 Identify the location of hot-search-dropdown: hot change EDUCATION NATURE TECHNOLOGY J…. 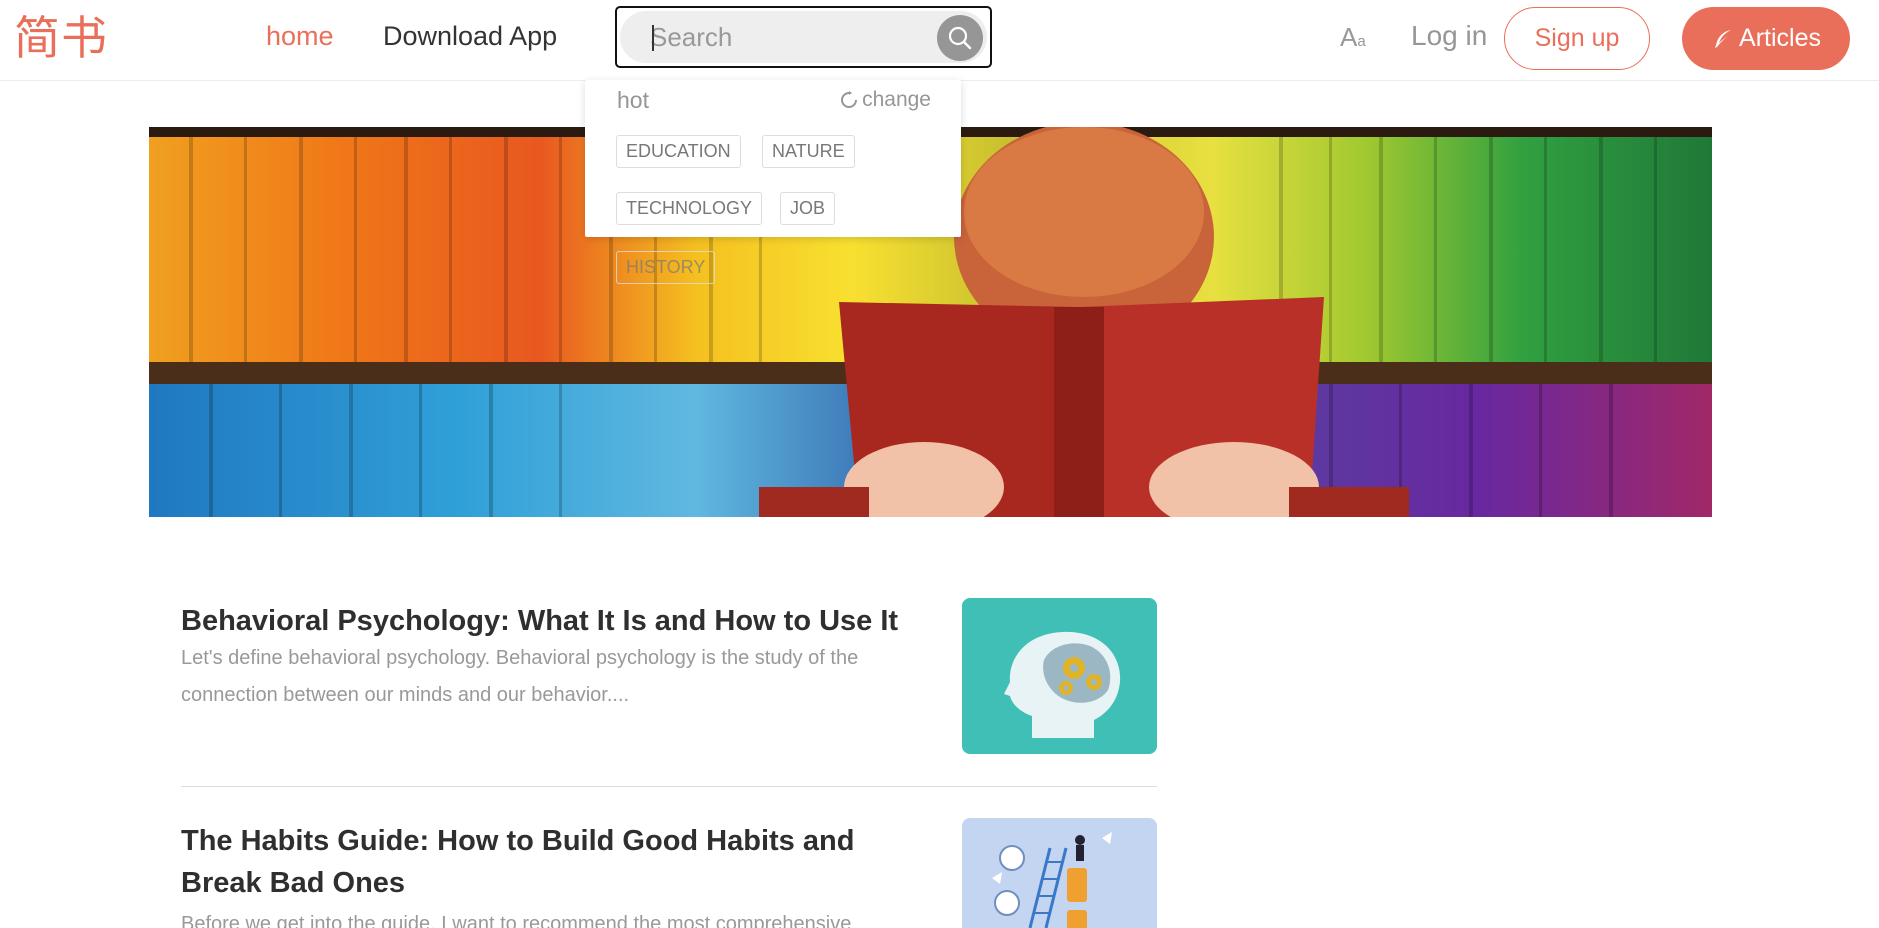
(773, 158).